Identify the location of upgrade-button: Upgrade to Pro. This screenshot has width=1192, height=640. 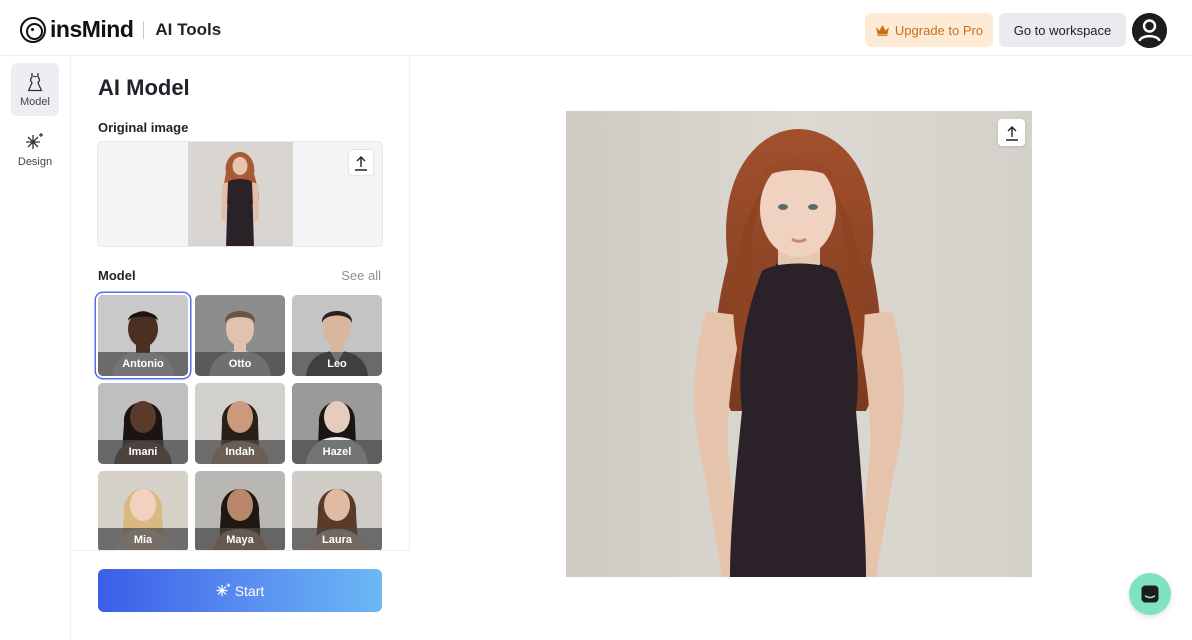
(929, 30).